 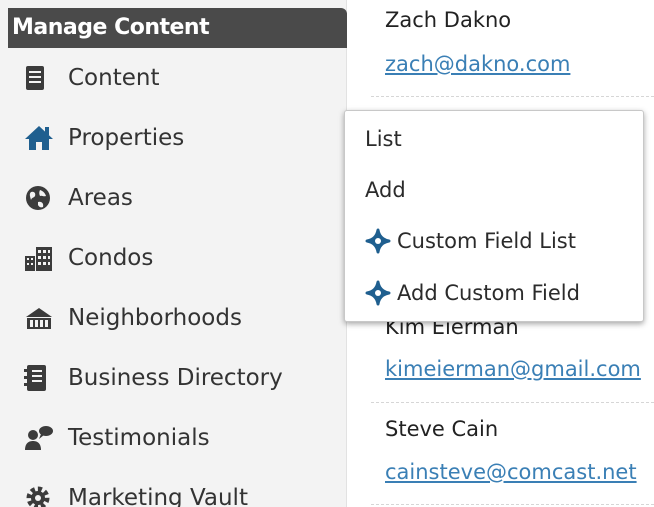 What do you see at coordinates (41, 438) in the screenshot?
I see `testimonial-icon` at bounding box center [41, 438].